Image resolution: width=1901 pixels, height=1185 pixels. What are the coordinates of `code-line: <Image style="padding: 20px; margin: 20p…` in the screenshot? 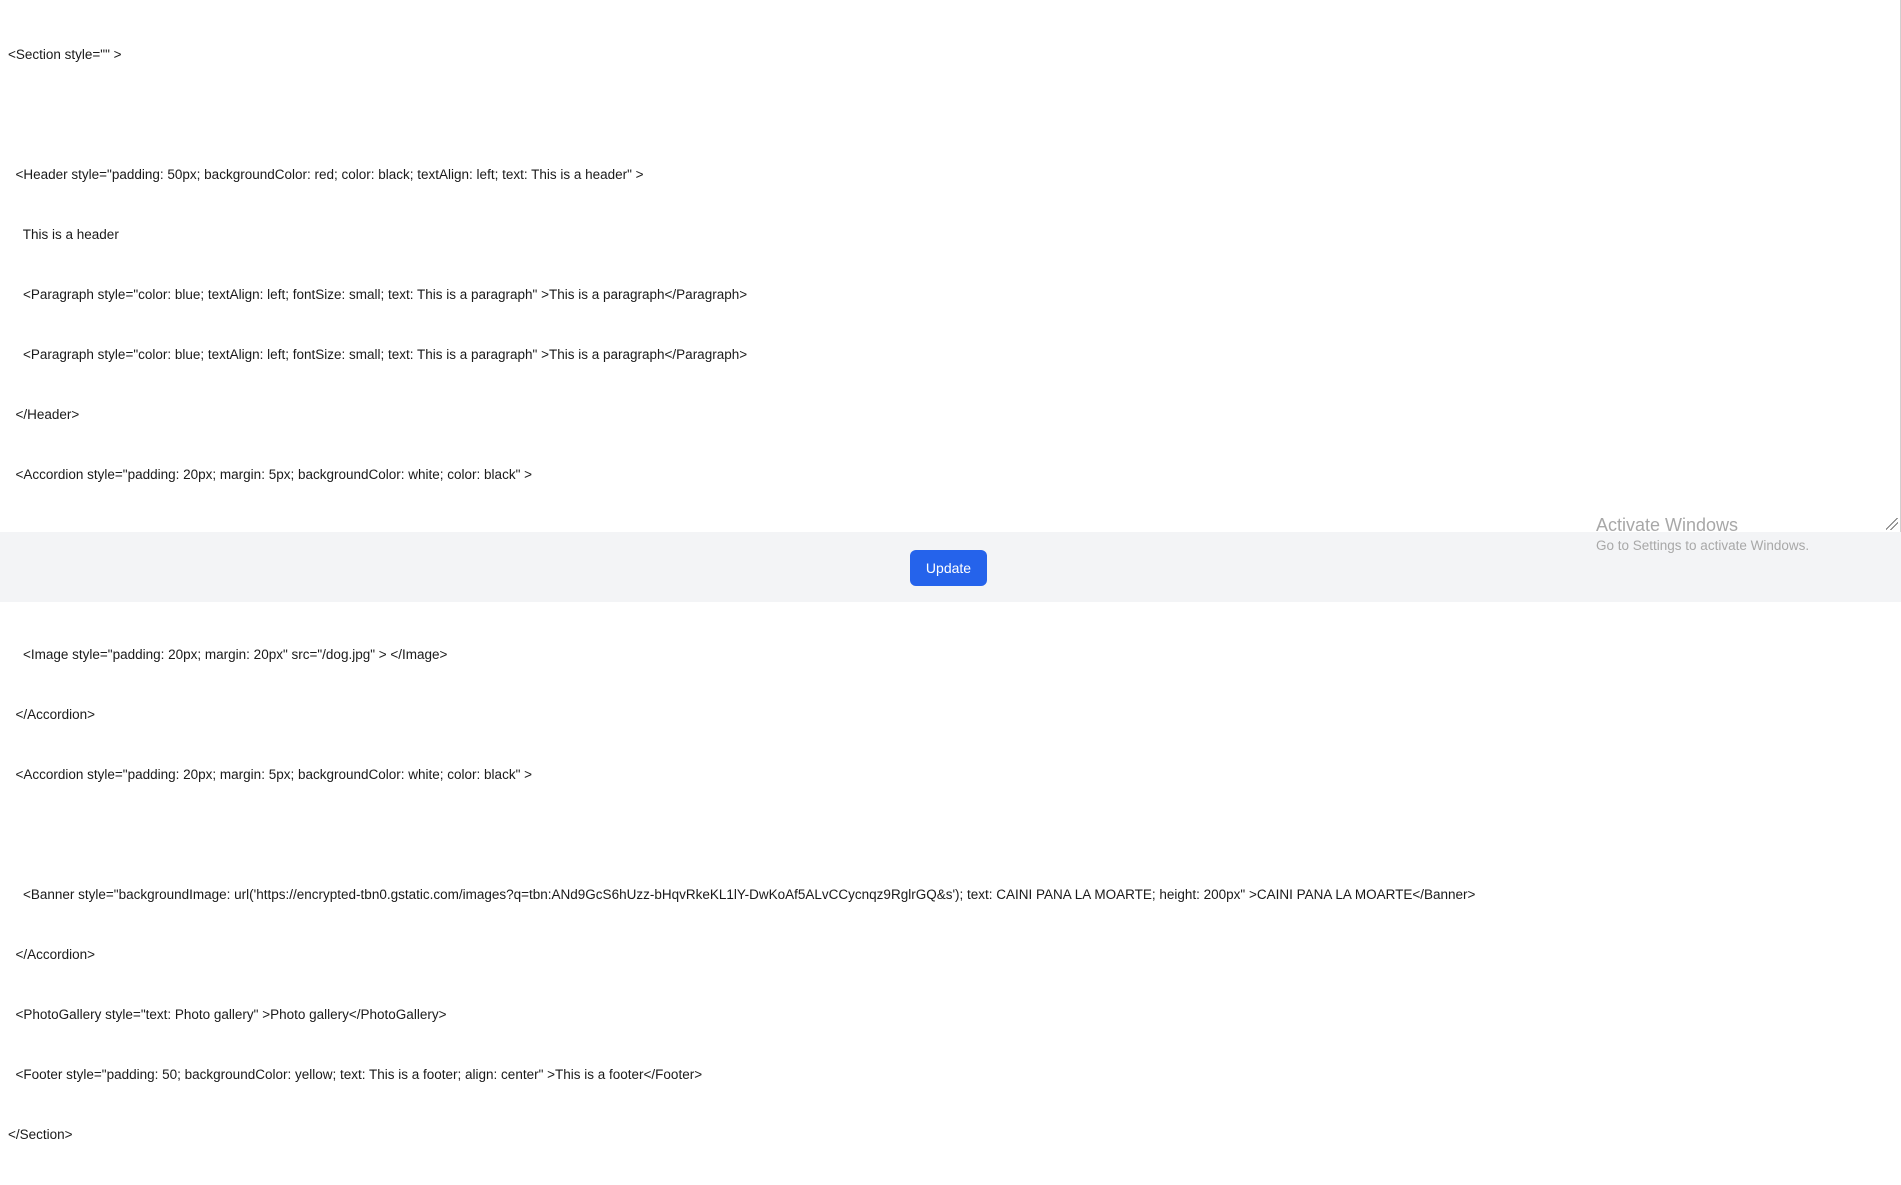 It's located at (228, 654).